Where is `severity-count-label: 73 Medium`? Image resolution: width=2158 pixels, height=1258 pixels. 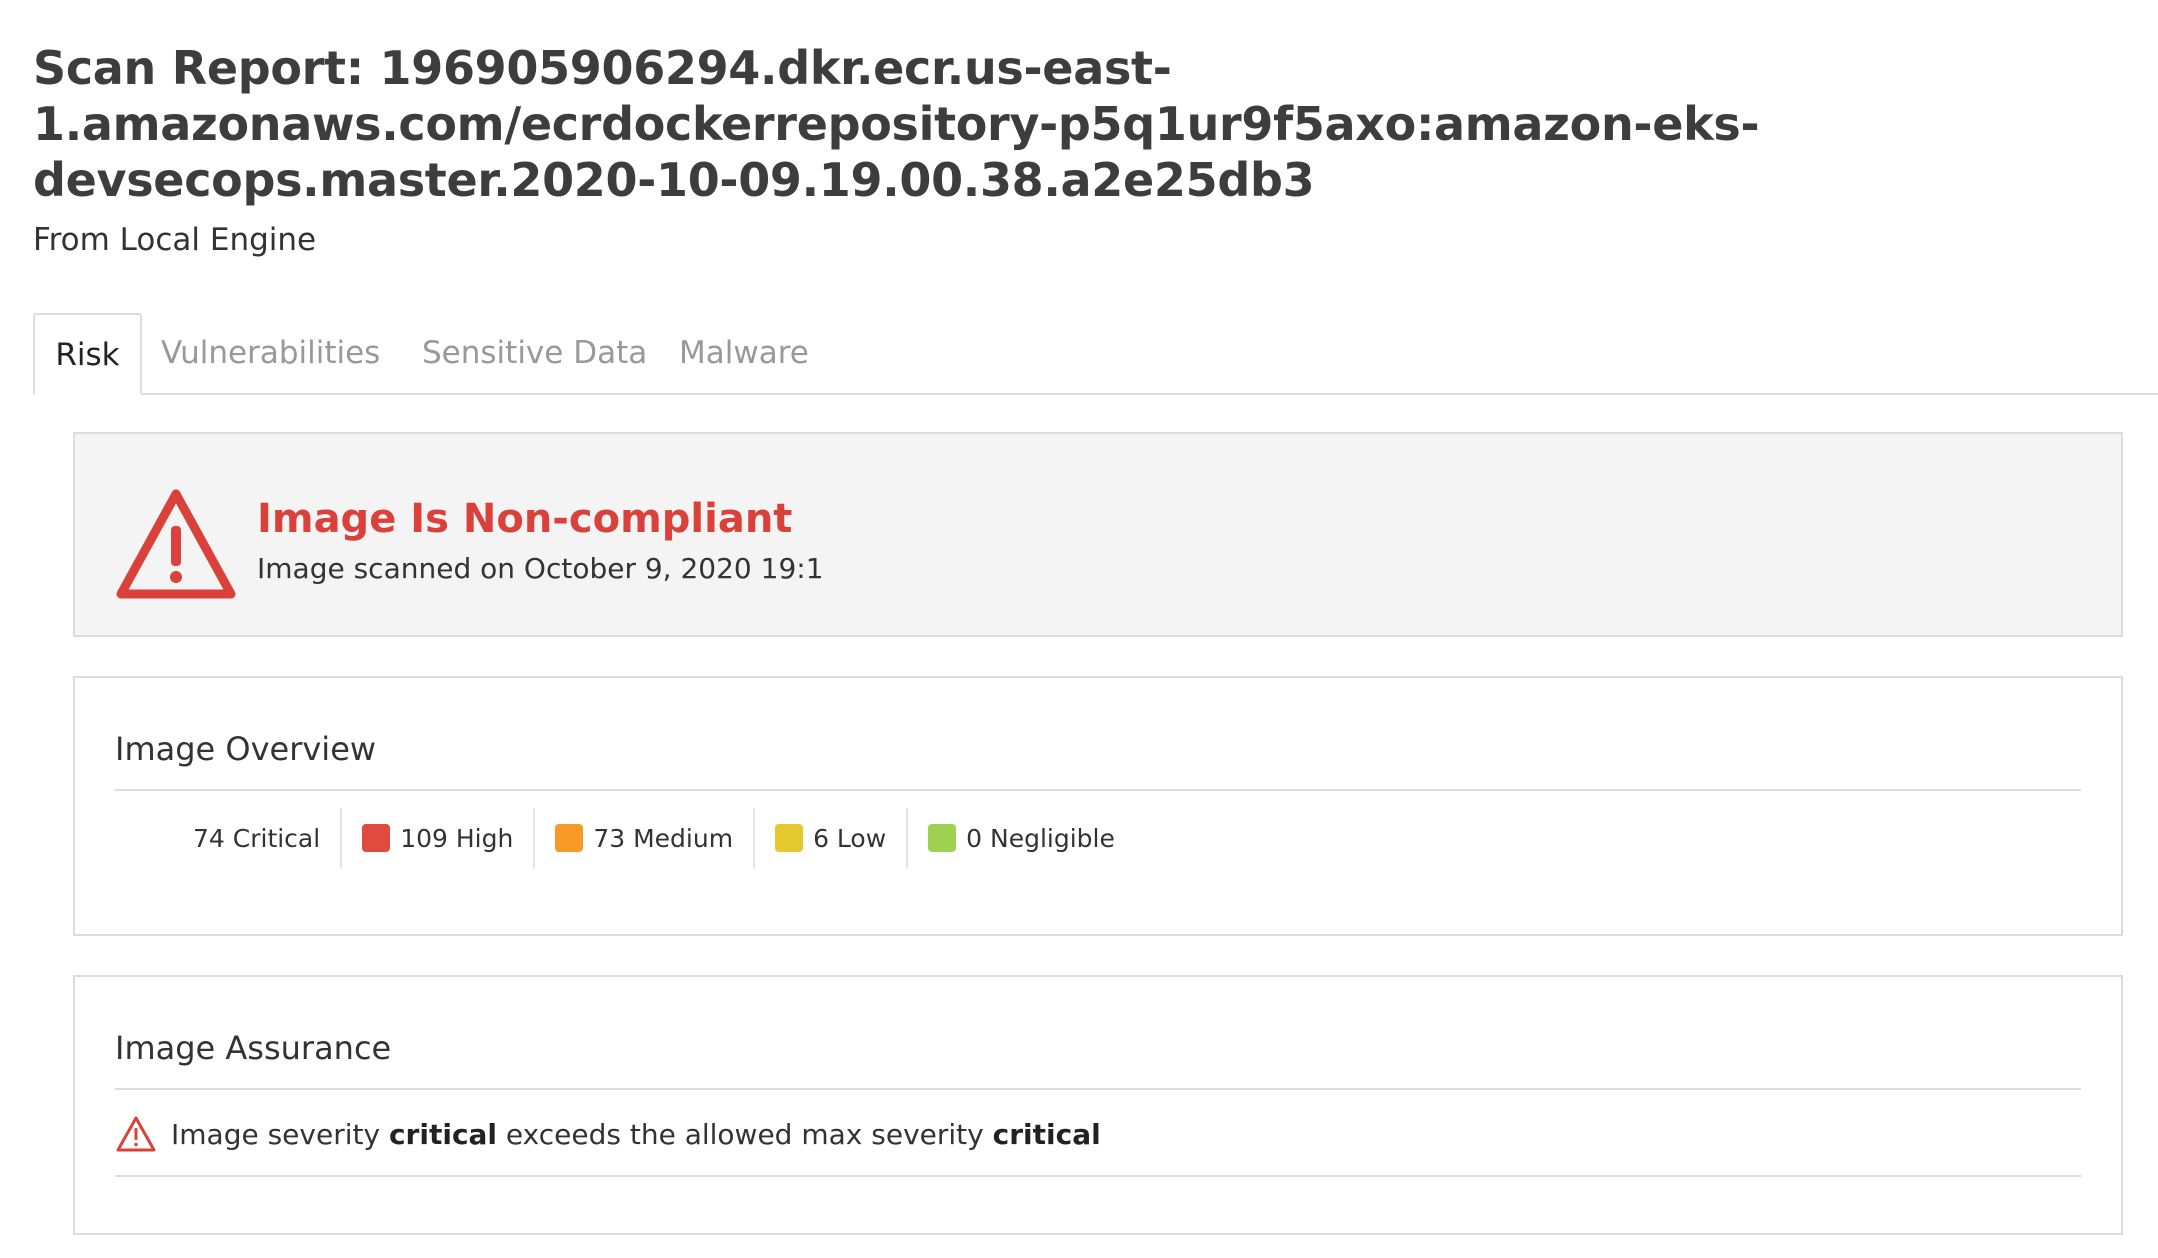 severity-count-label: 73 Medium is located at coordinates (663, 838).